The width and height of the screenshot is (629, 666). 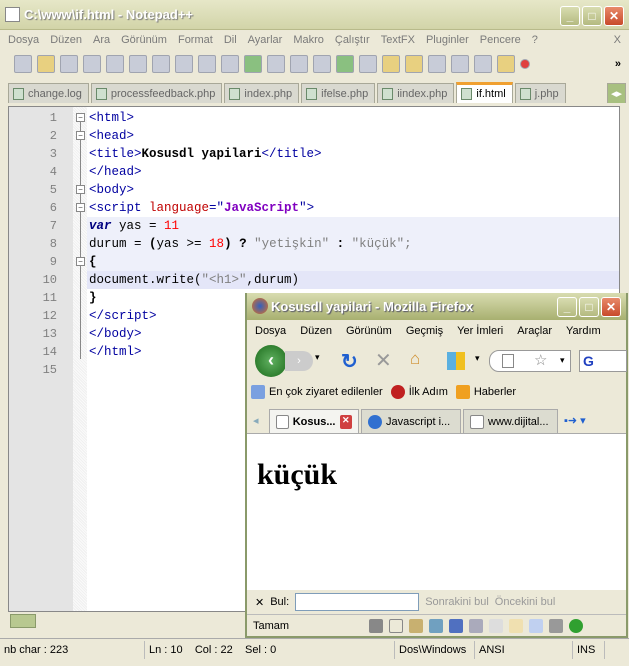 I want to click on web-icon, so click(x=436, y=625).